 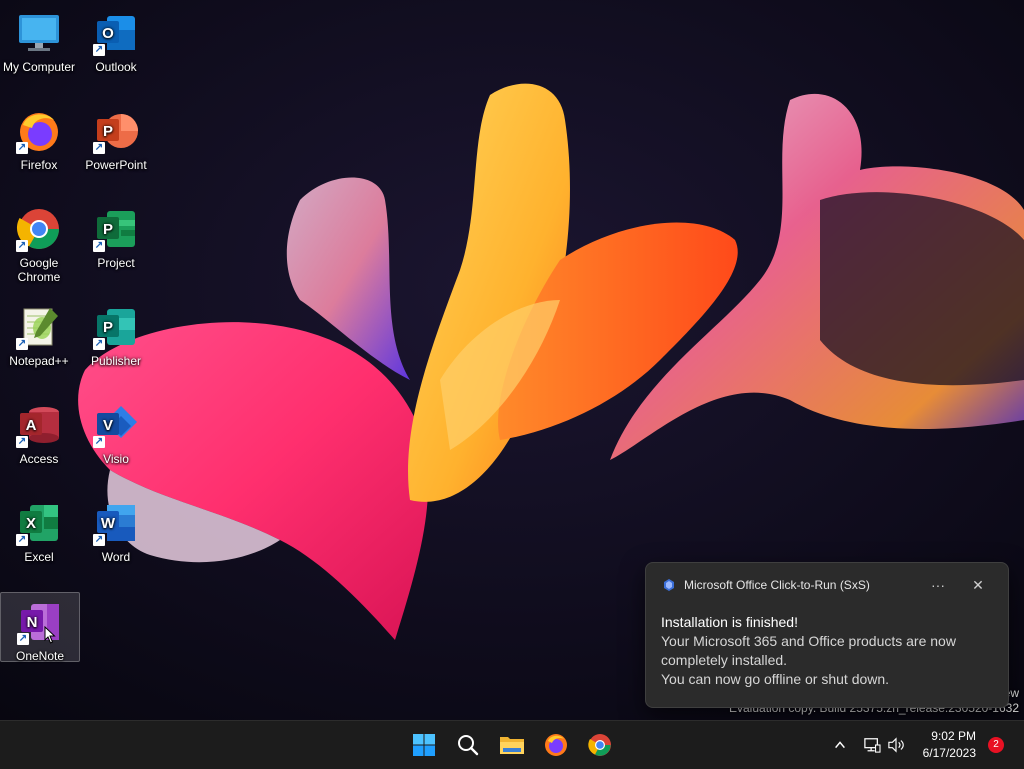 I want to click on desktop-icon-notepadpp: ↗ Notepad++, so click(x=39, y=333).